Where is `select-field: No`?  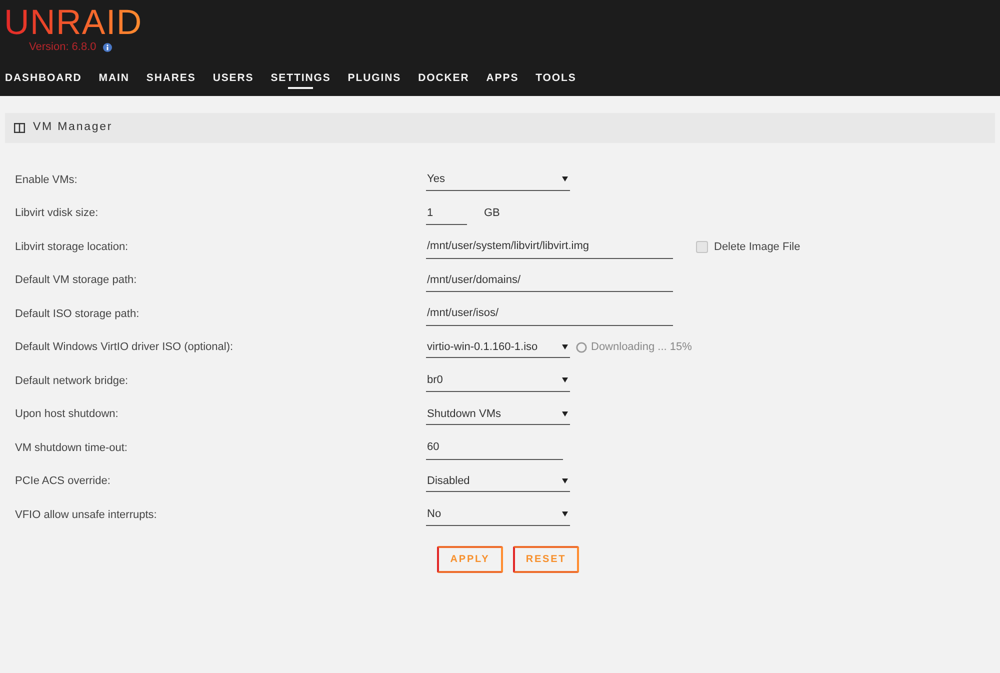
select-field: No is located at coordinates (498, 515).